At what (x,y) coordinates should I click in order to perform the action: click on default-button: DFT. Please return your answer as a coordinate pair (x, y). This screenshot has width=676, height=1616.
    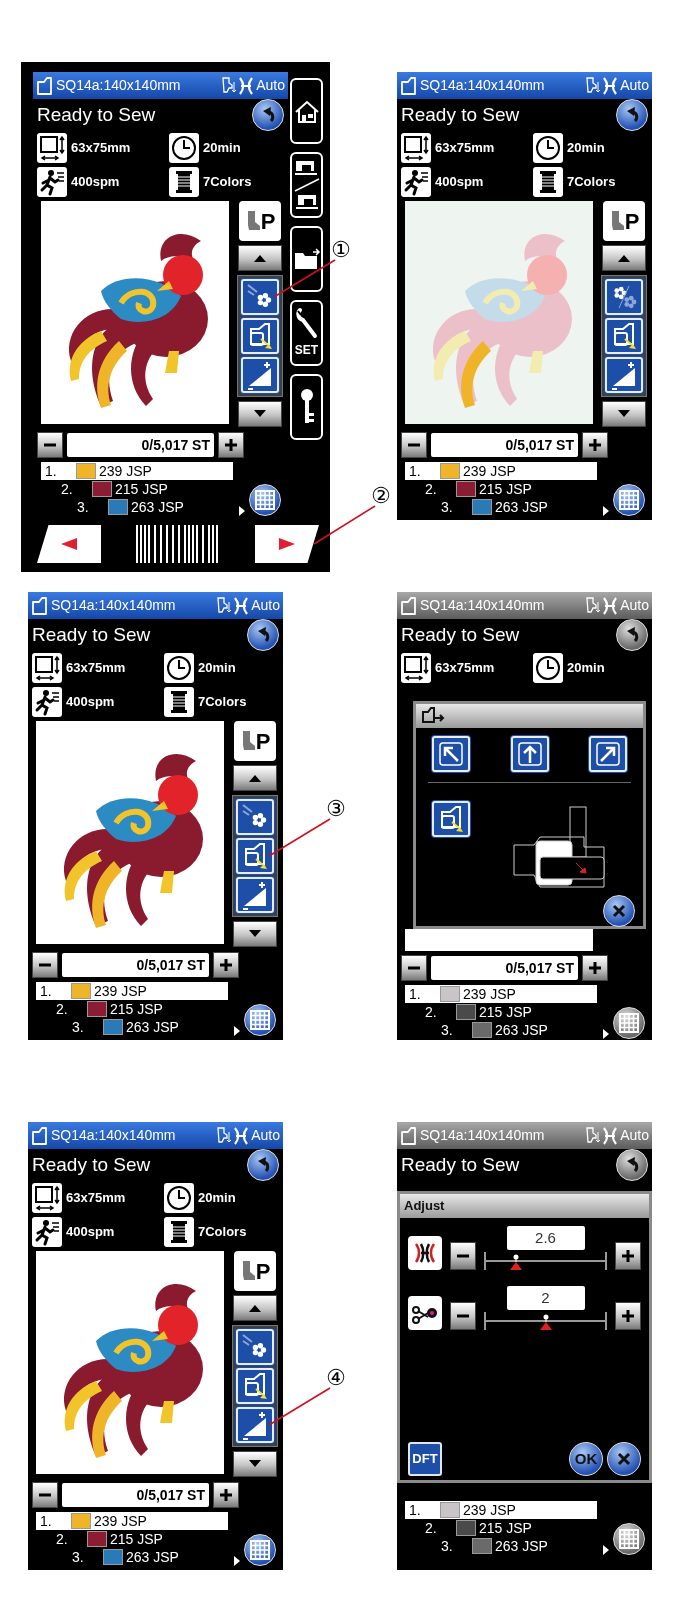
    Looking at the image, I should click on (425, 1459).